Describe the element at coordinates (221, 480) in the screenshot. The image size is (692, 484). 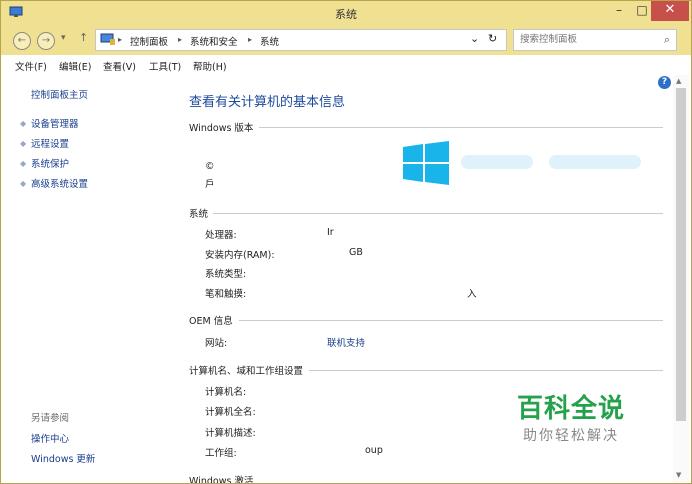
I see `section-activation: Windows 激活` at that location.